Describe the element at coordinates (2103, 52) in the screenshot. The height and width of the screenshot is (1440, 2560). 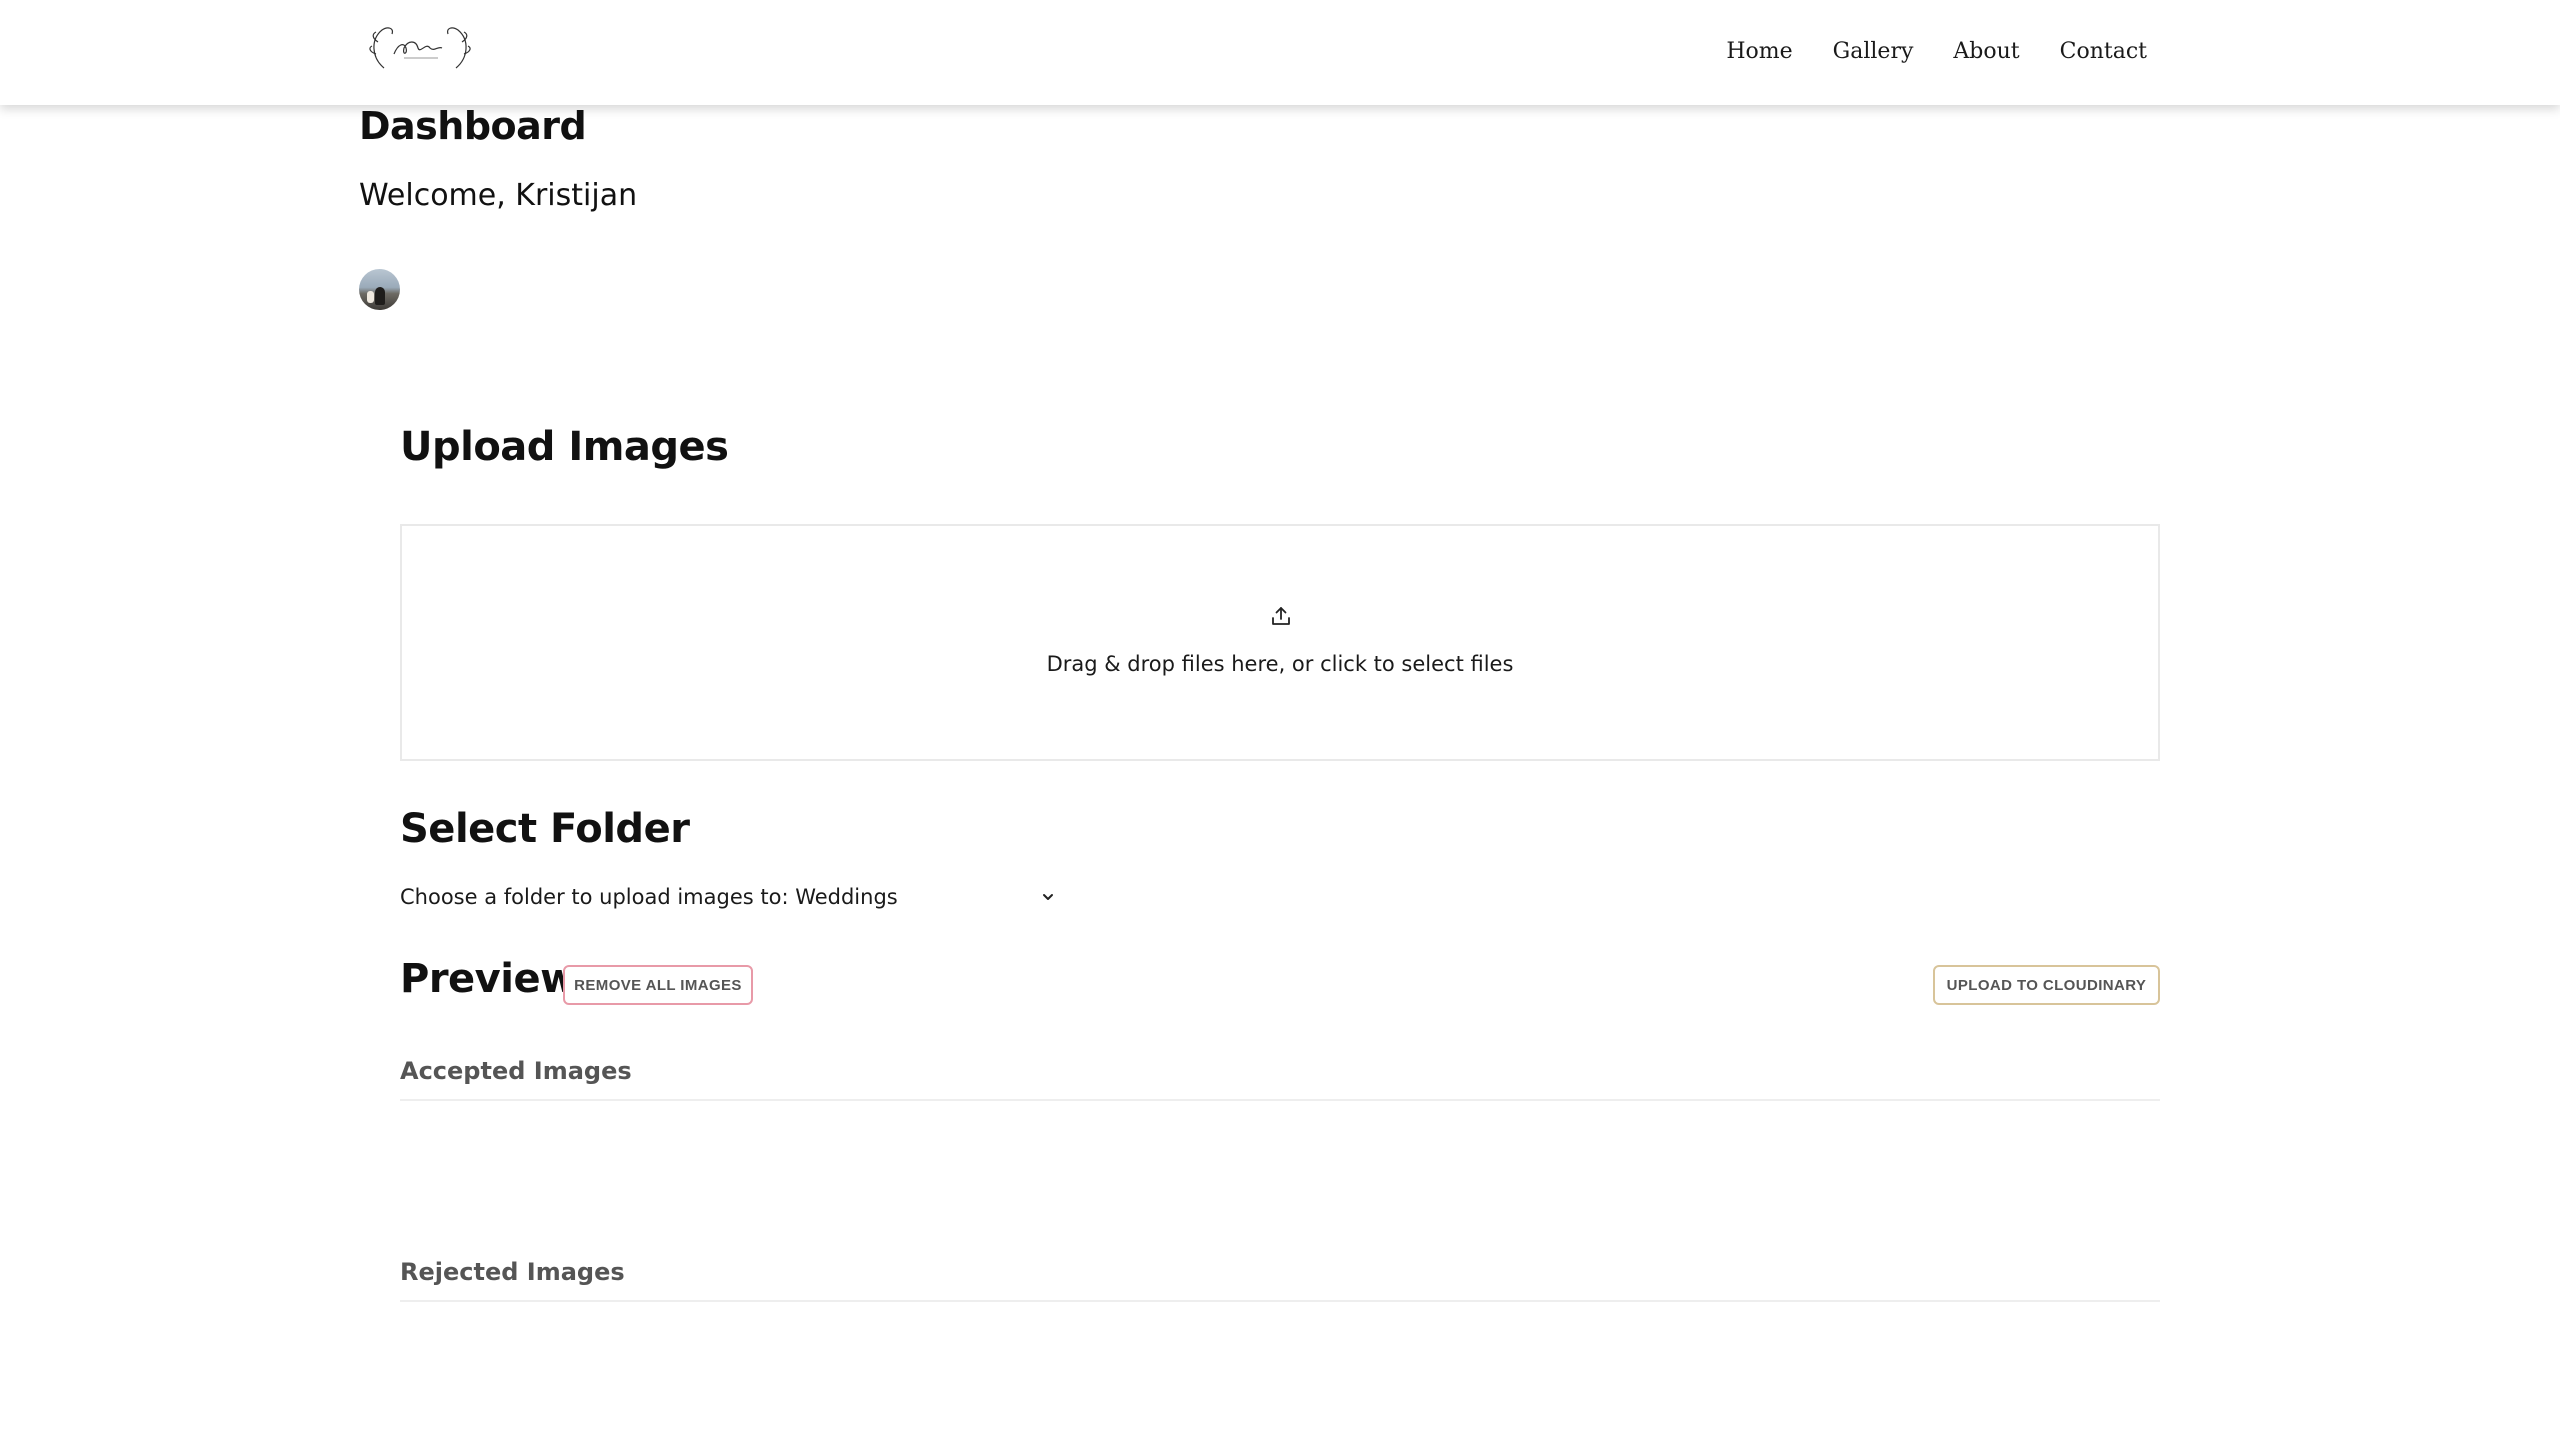
I see `nav-link-contact: Contact` at that location.